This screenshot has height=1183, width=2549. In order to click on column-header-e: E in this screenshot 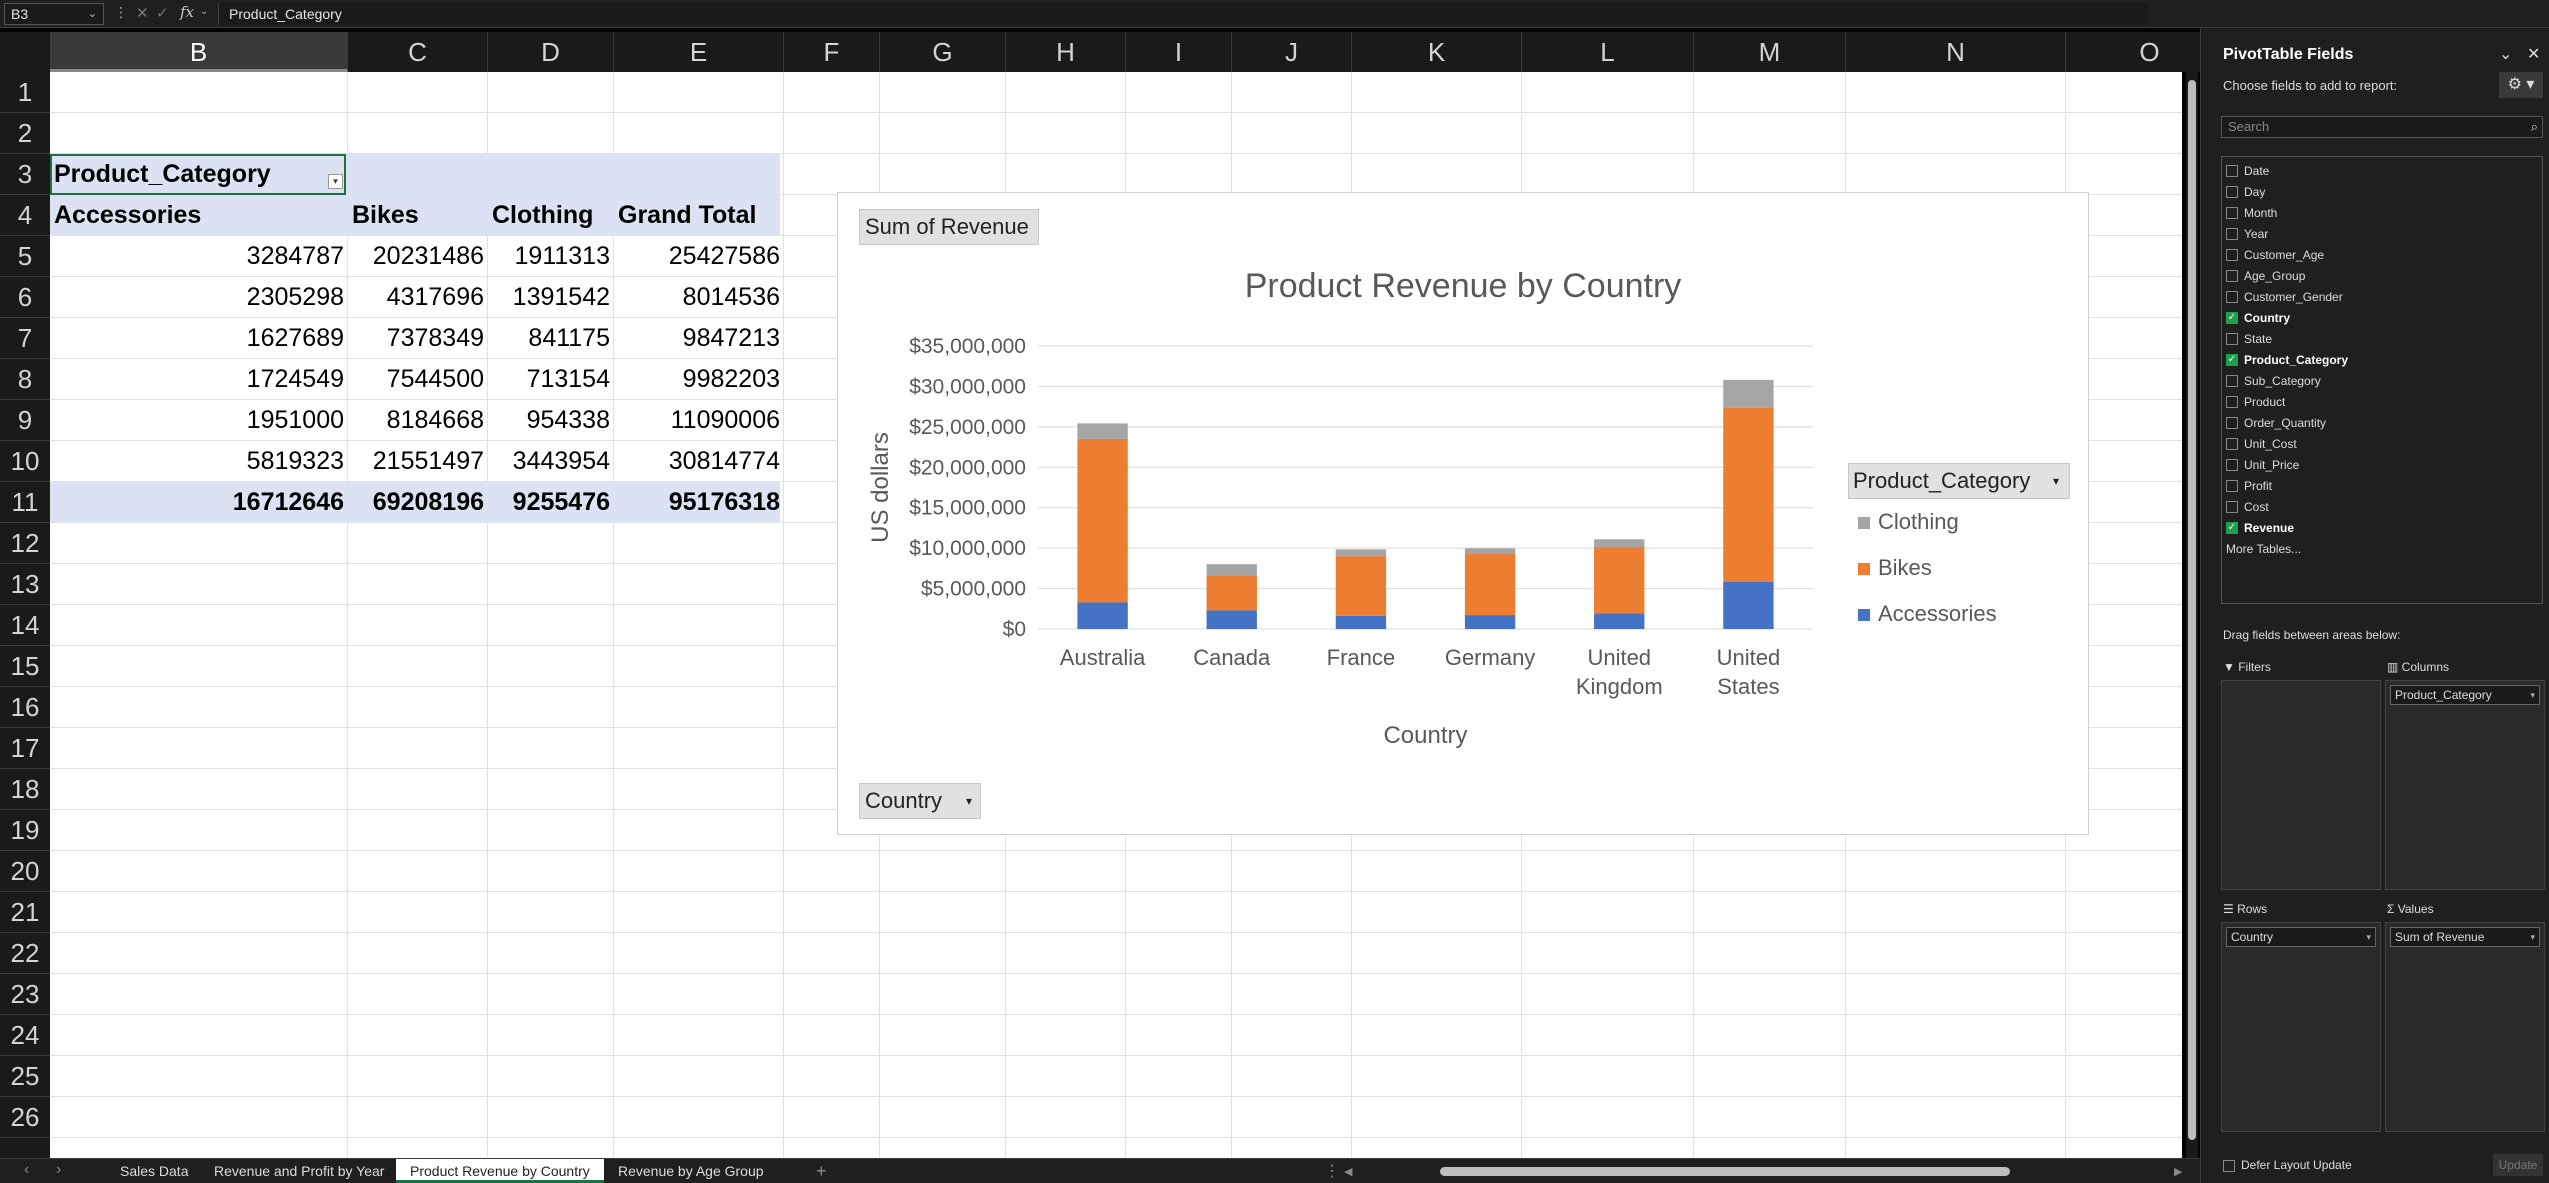, I will do `click(699, 52)`.